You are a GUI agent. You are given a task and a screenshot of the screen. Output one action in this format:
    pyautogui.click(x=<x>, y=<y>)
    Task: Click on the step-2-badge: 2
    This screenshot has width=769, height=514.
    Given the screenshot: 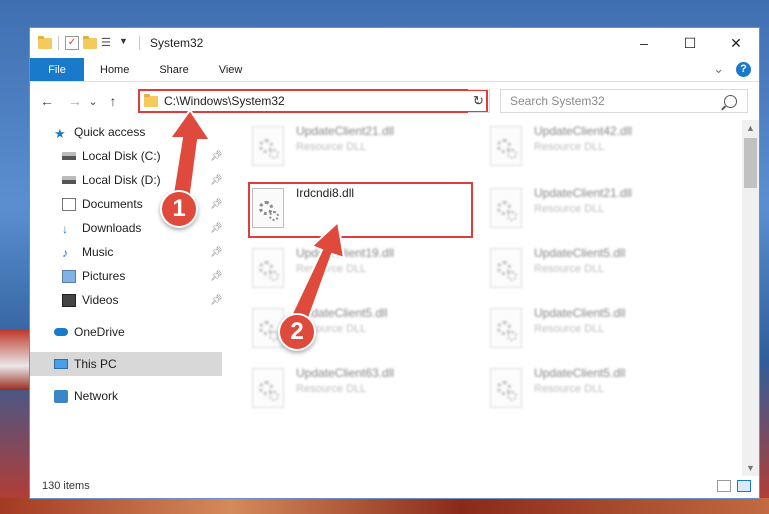 What is the action you would take?
    pyautogui.click(x=297, y=332)
    